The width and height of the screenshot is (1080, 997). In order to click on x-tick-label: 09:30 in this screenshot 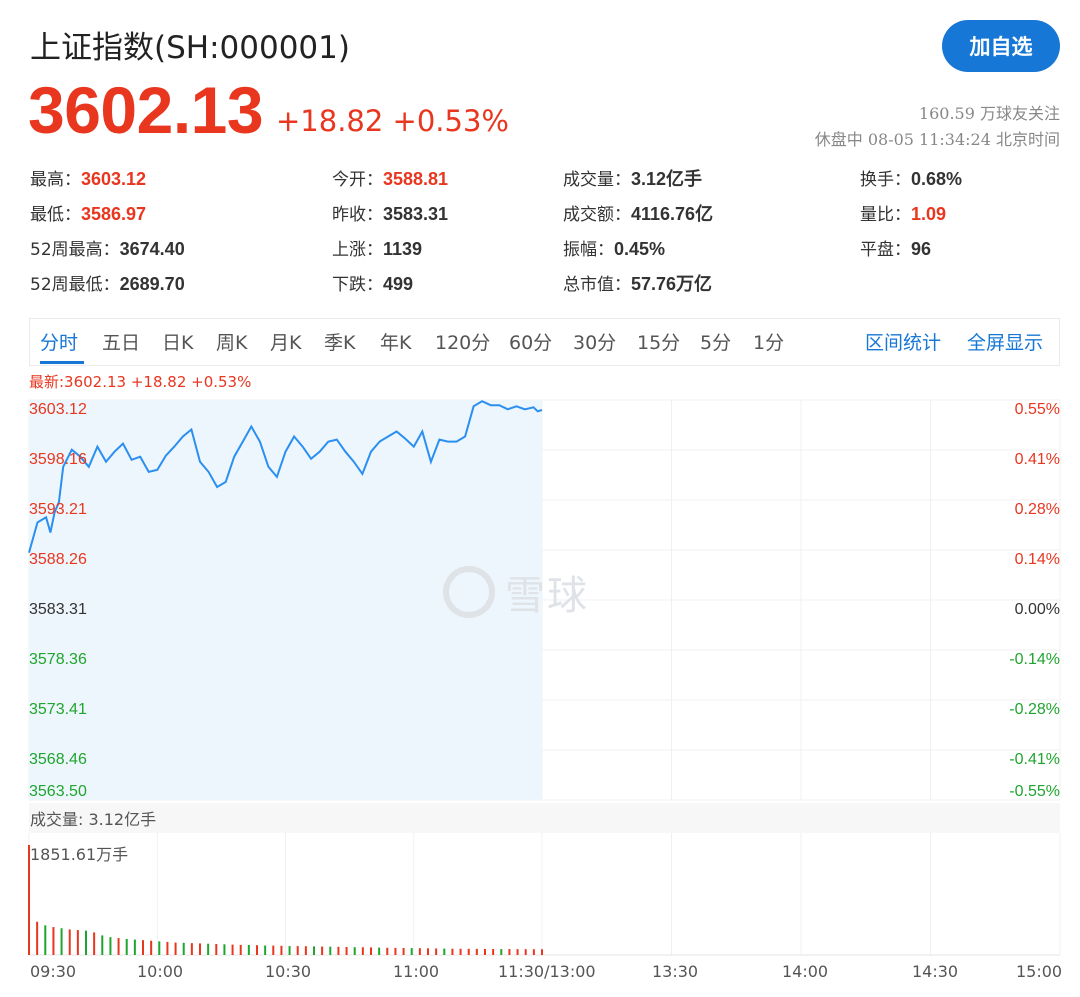, I will do `click(53, 971)`.